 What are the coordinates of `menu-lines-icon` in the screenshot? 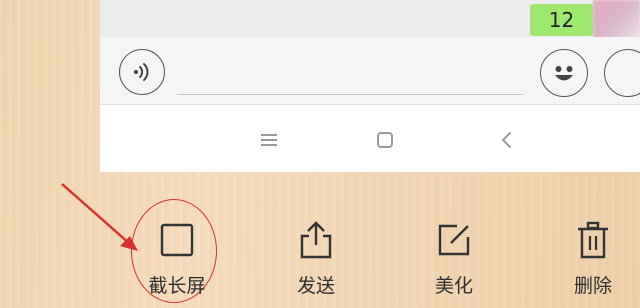 It's located at (269, 140).